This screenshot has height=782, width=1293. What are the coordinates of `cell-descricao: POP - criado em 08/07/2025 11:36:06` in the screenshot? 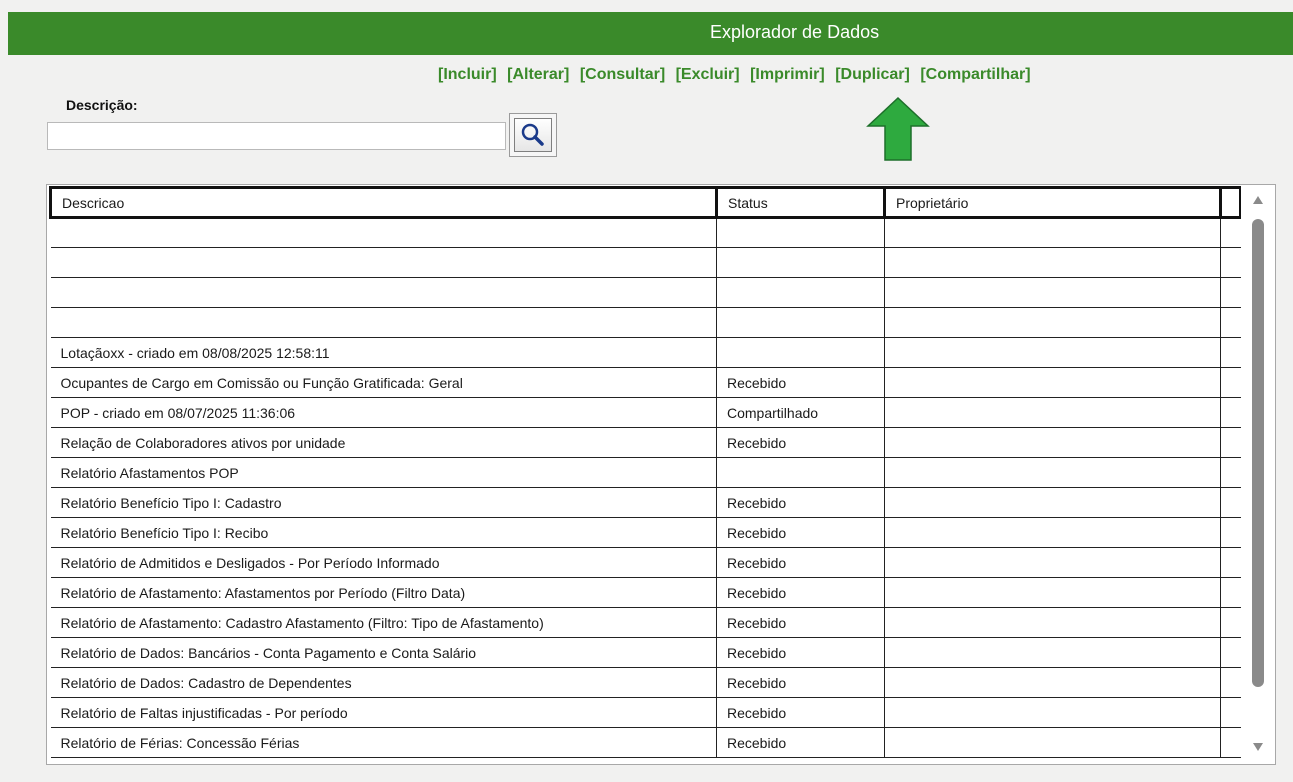 It's located at (383, 412).